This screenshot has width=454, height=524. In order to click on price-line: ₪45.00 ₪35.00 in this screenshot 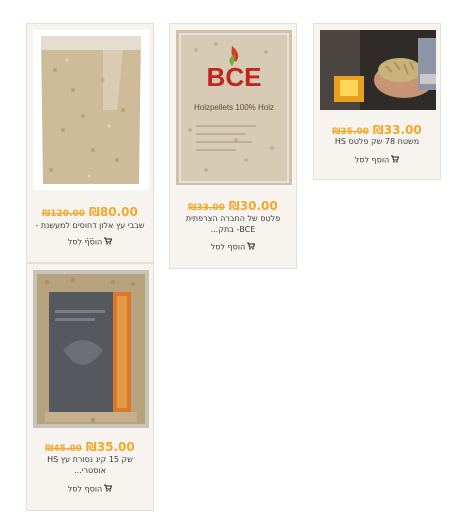, I will do `click(90, 445)`.